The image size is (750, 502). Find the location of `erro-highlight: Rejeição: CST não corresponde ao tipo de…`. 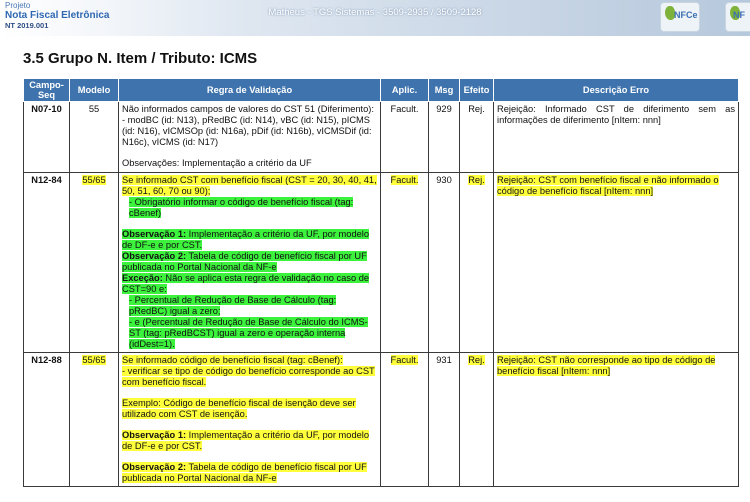

erro-highlight: Rejeição: CST não corresponde ao tipo de… is located at coordinates (606, 365).